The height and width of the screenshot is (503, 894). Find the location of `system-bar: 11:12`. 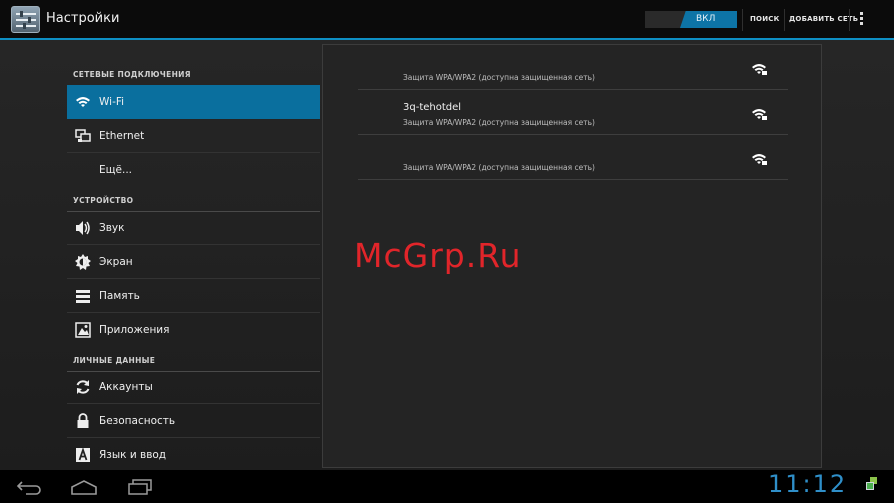

system-bar: 11:12 is located at coordinates (447, 486).